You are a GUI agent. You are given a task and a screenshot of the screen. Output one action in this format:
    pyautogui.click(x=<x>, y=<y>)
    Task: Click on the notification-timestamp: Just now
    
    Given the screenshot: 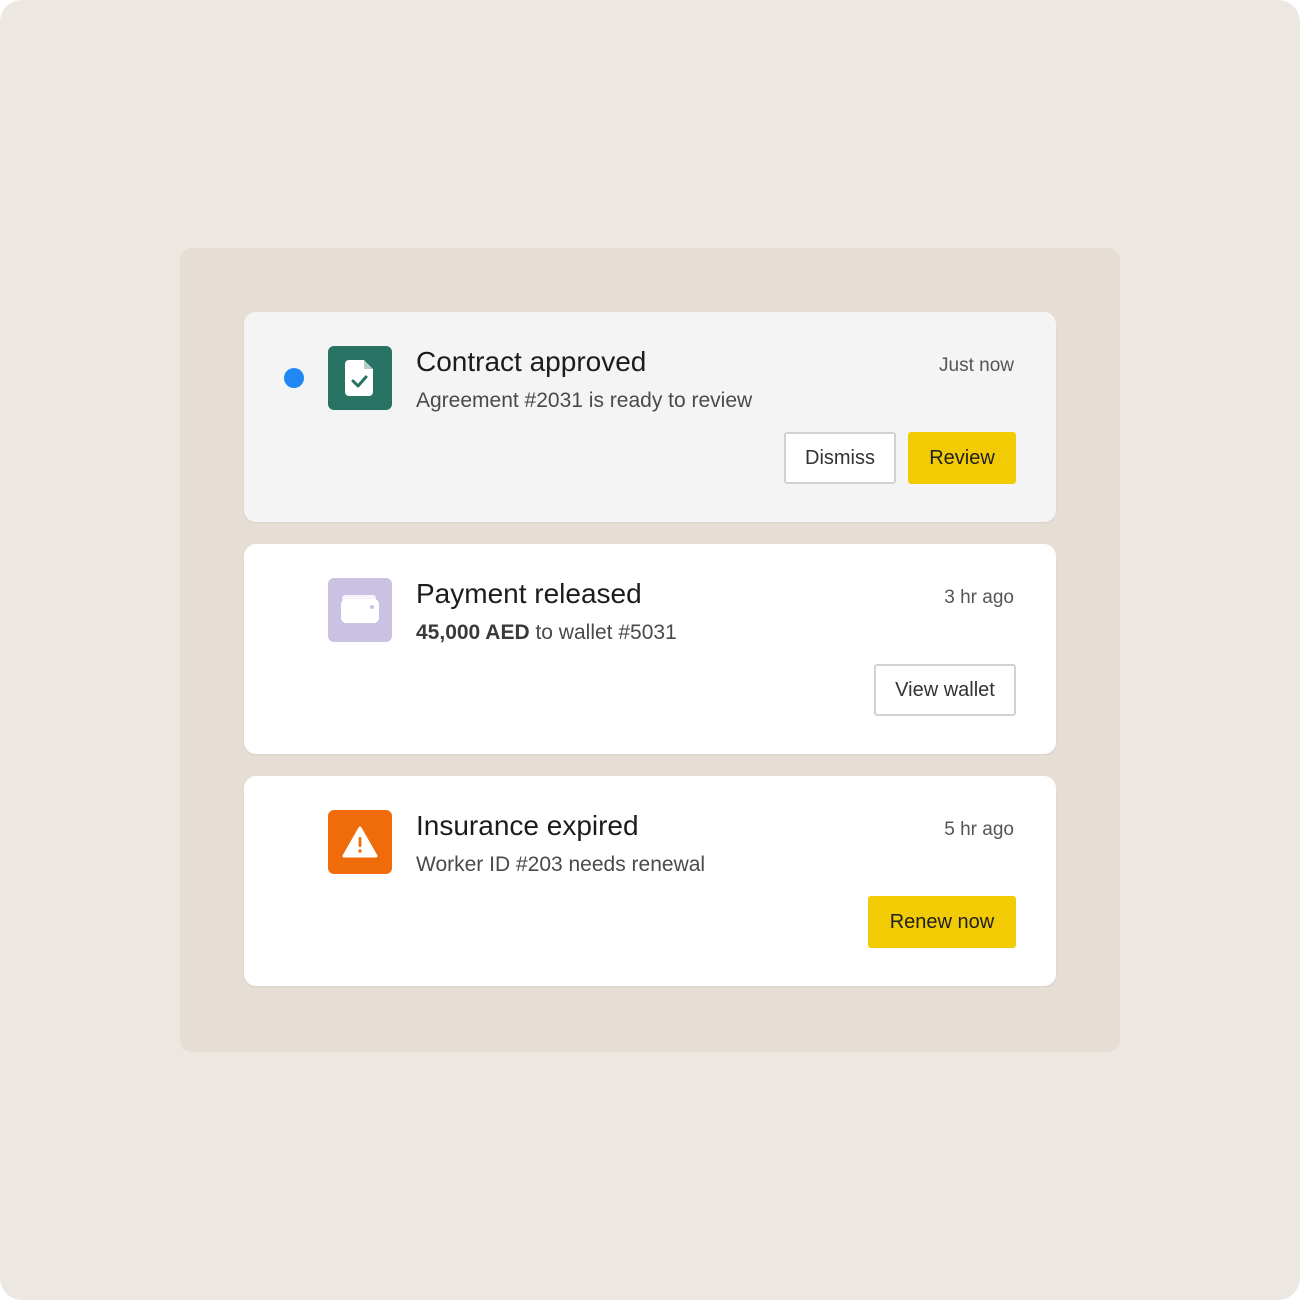 What is the action you would take?
    pyautogui.click(x=976, y=365)
    